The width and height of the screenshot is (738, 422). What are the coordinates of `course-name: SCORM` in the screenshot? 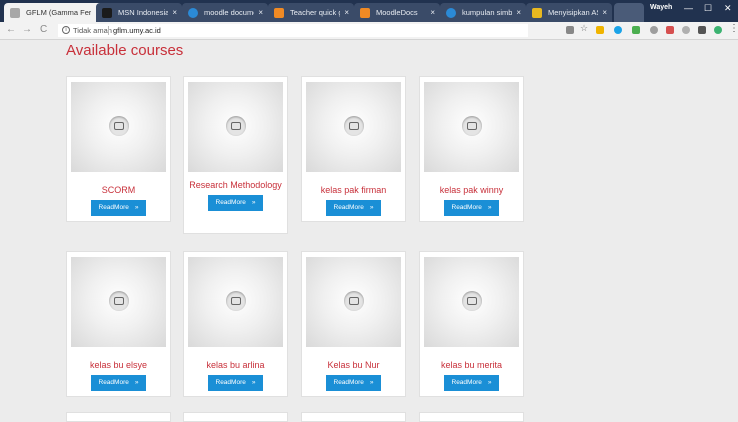 It's located at (118, 190).